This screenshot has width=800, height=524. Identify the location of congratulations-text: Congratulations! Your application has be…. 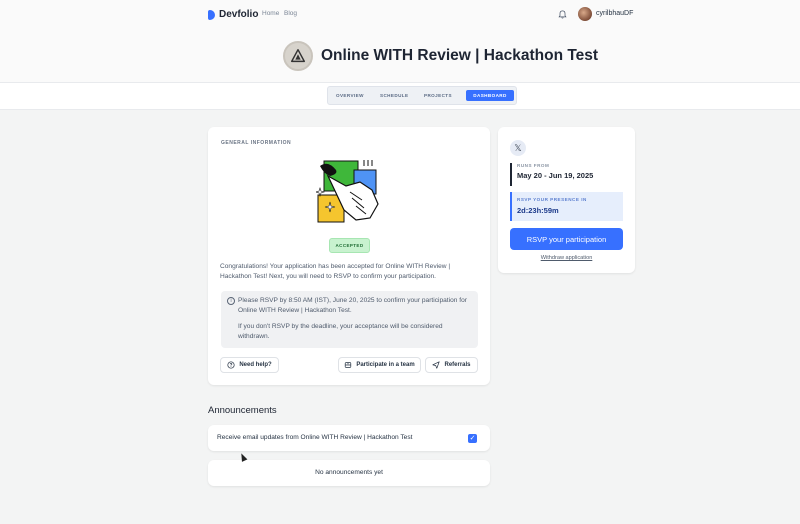
(335, 271).